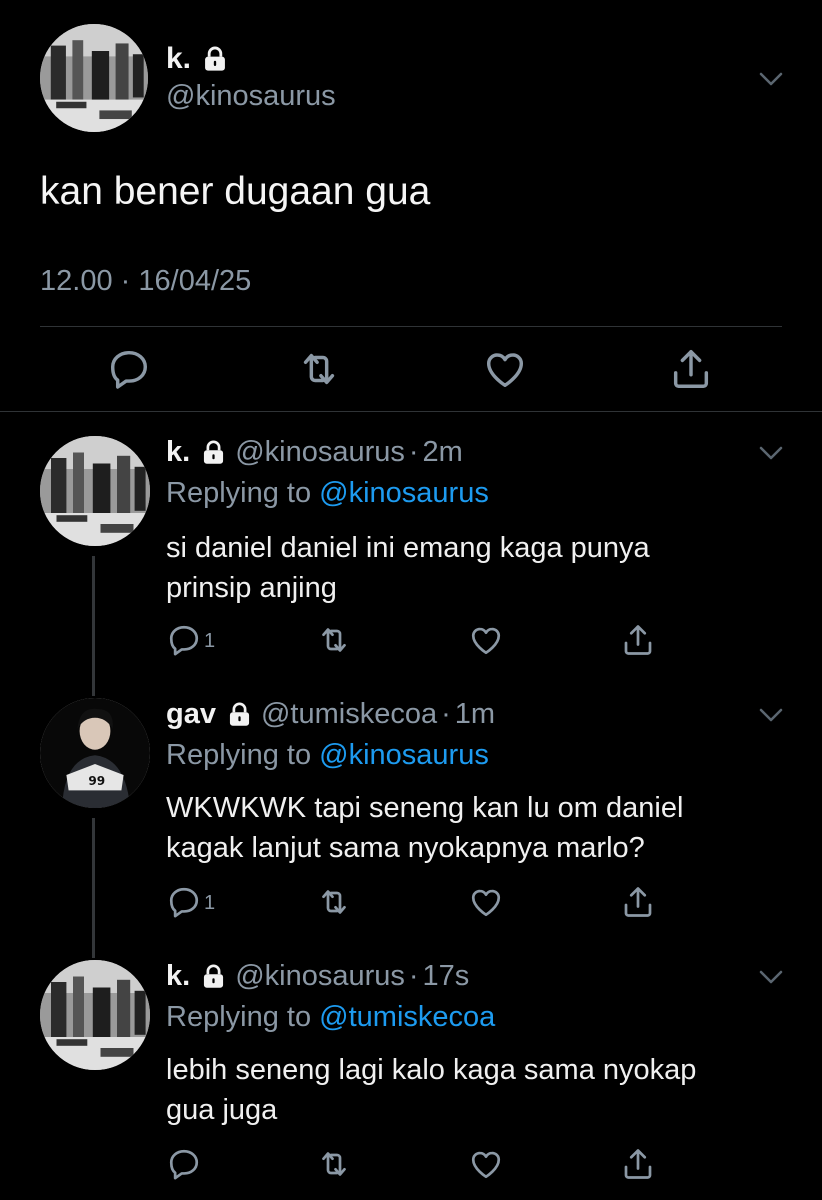  Describe the element at coordinates (197, 59) in the screenshot. I see `author-name-row: k.` at that location.